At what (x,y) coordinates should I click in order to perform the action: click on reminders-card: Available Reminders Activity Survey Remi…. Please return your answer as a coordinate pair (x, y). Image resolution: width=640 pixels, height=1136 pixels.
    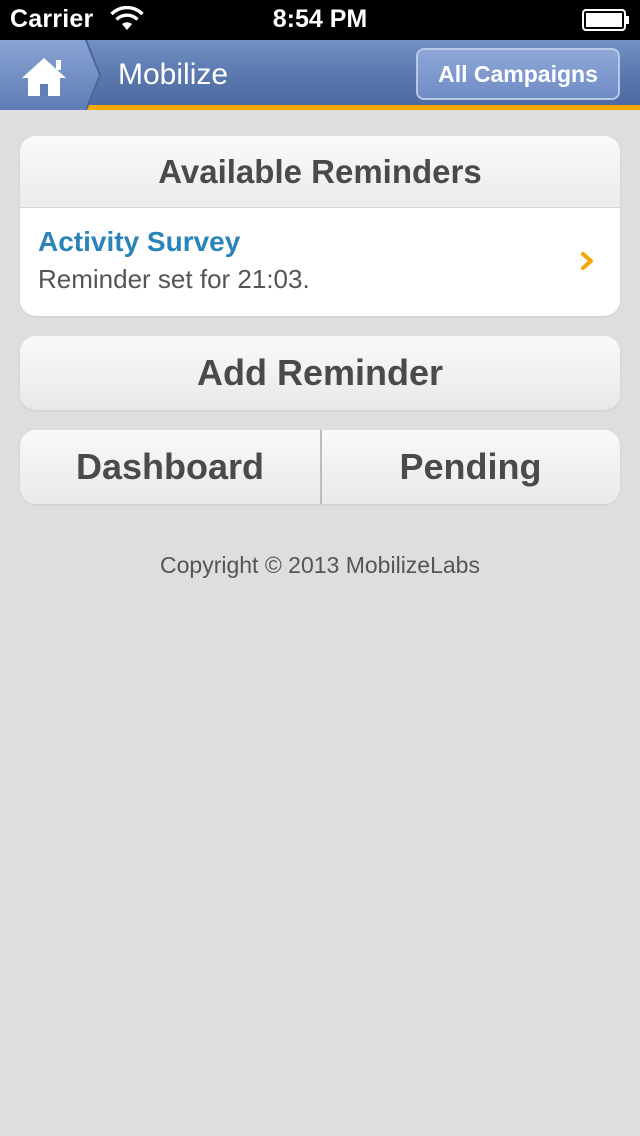
    Looking at the image, I should click on (320, 226).